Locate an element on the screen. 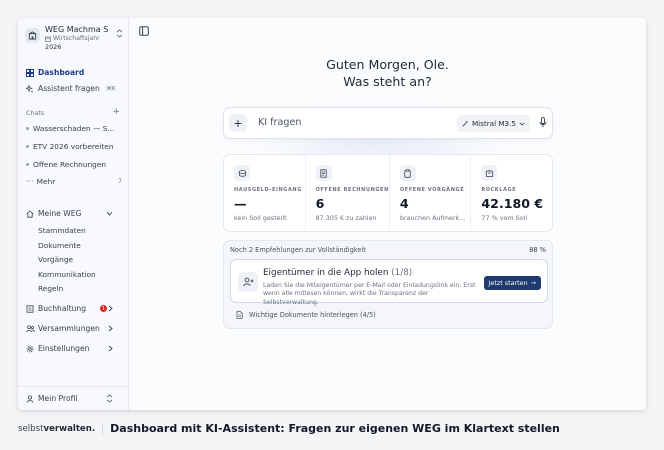 This screenshot has width=664, height=450. more-dots-icon: ··· is located at coordinates (30, 181).